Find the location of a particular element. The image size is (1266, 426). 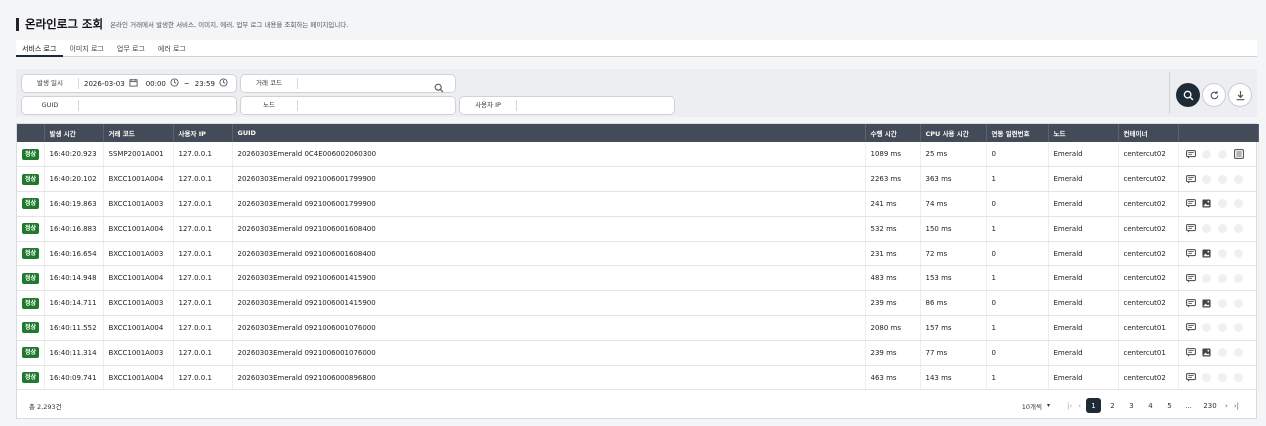

prev-page-icon: ‹ is located at coordinates (1079, 406).